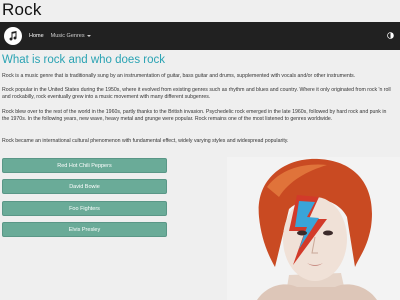 Image resolution: width=400 pixels, height=300 pixels. Describe the element at coordinates (36, 36) in the screenshot. I see `nav-home-link: Home` at that location.